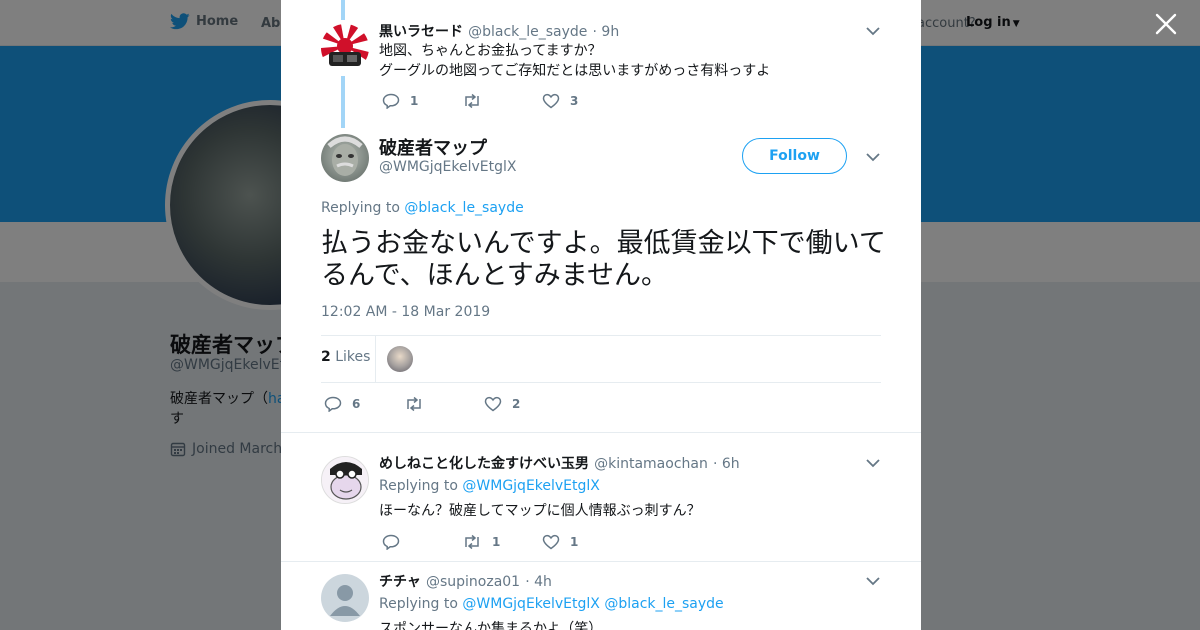 The image size is (1200, 630). I want to click on parent-tweet-handle: @black_le_sayde, so click(527, 32).